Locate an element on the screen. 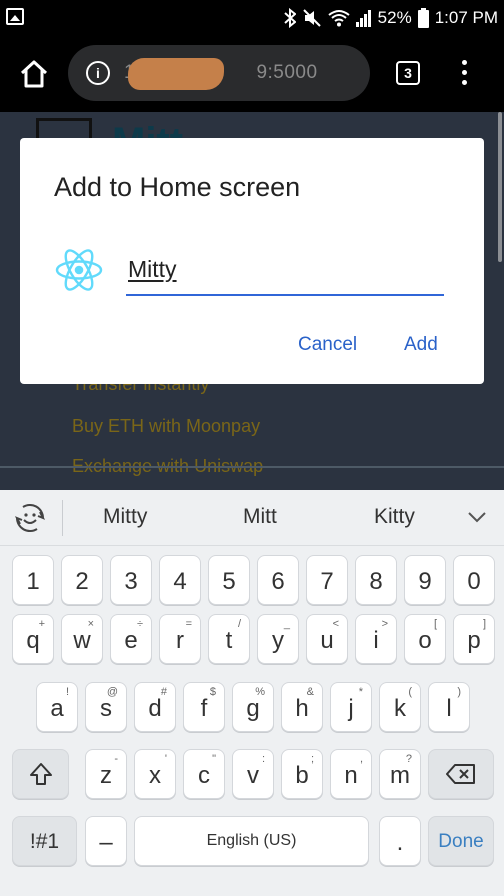 This screenshot has width=504, height=896. key-l: ) l is located at coordinates (449, 707).